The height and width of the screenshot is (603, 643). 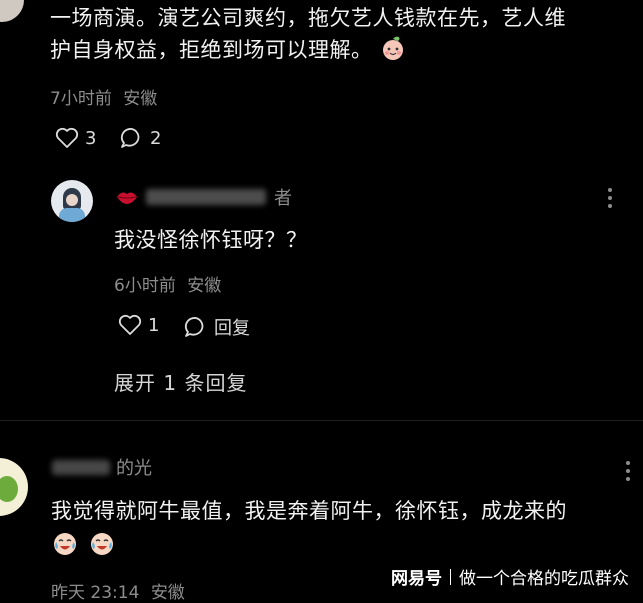 What do you see at coordinates (156, 138) in the screenshot?
I see `reply-count: 2` at bounding box center [156, 138].